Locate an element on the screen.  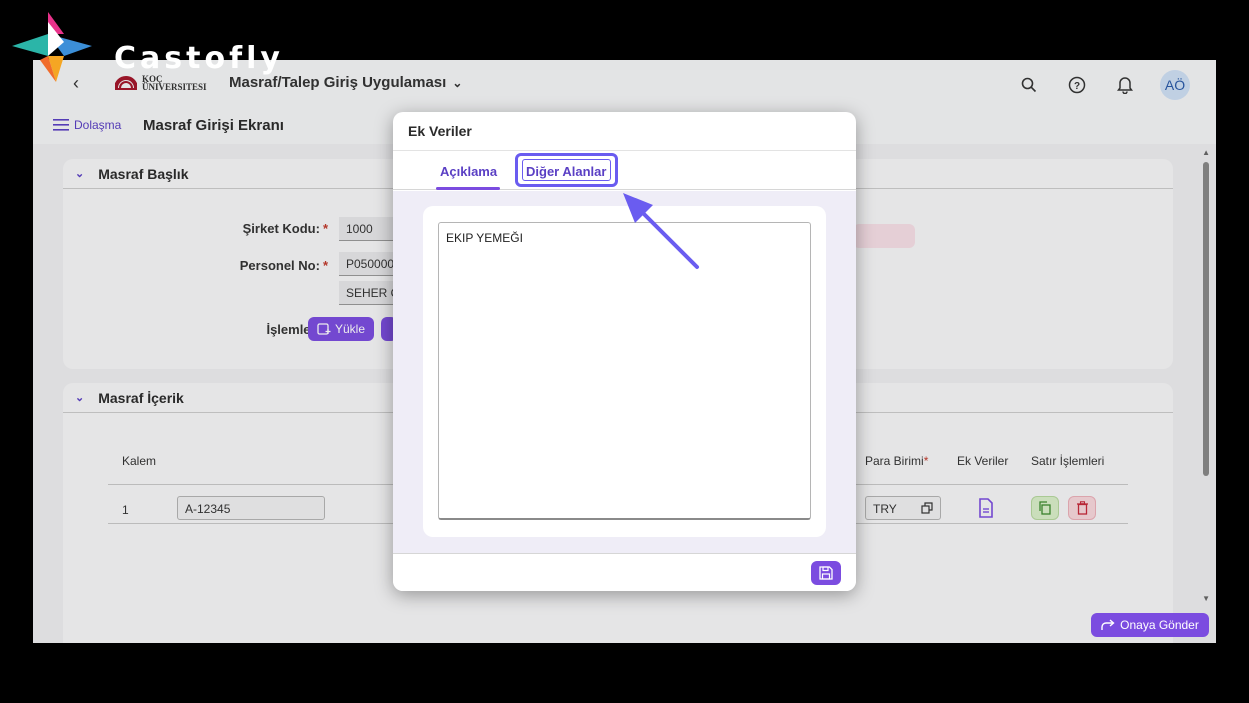
tab-description: Açıklama is located at coordinates (468, 171).